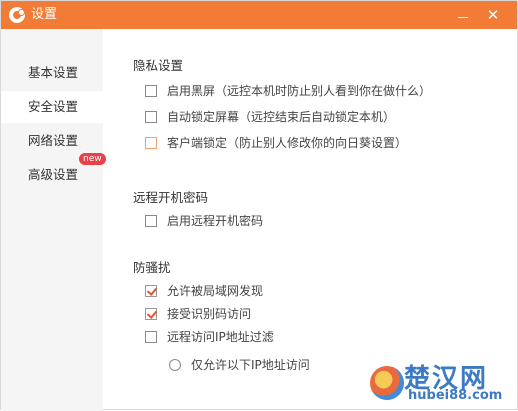  I want to click on remote-boot-password-label: 启用远程开机密码, so click(215, 221).